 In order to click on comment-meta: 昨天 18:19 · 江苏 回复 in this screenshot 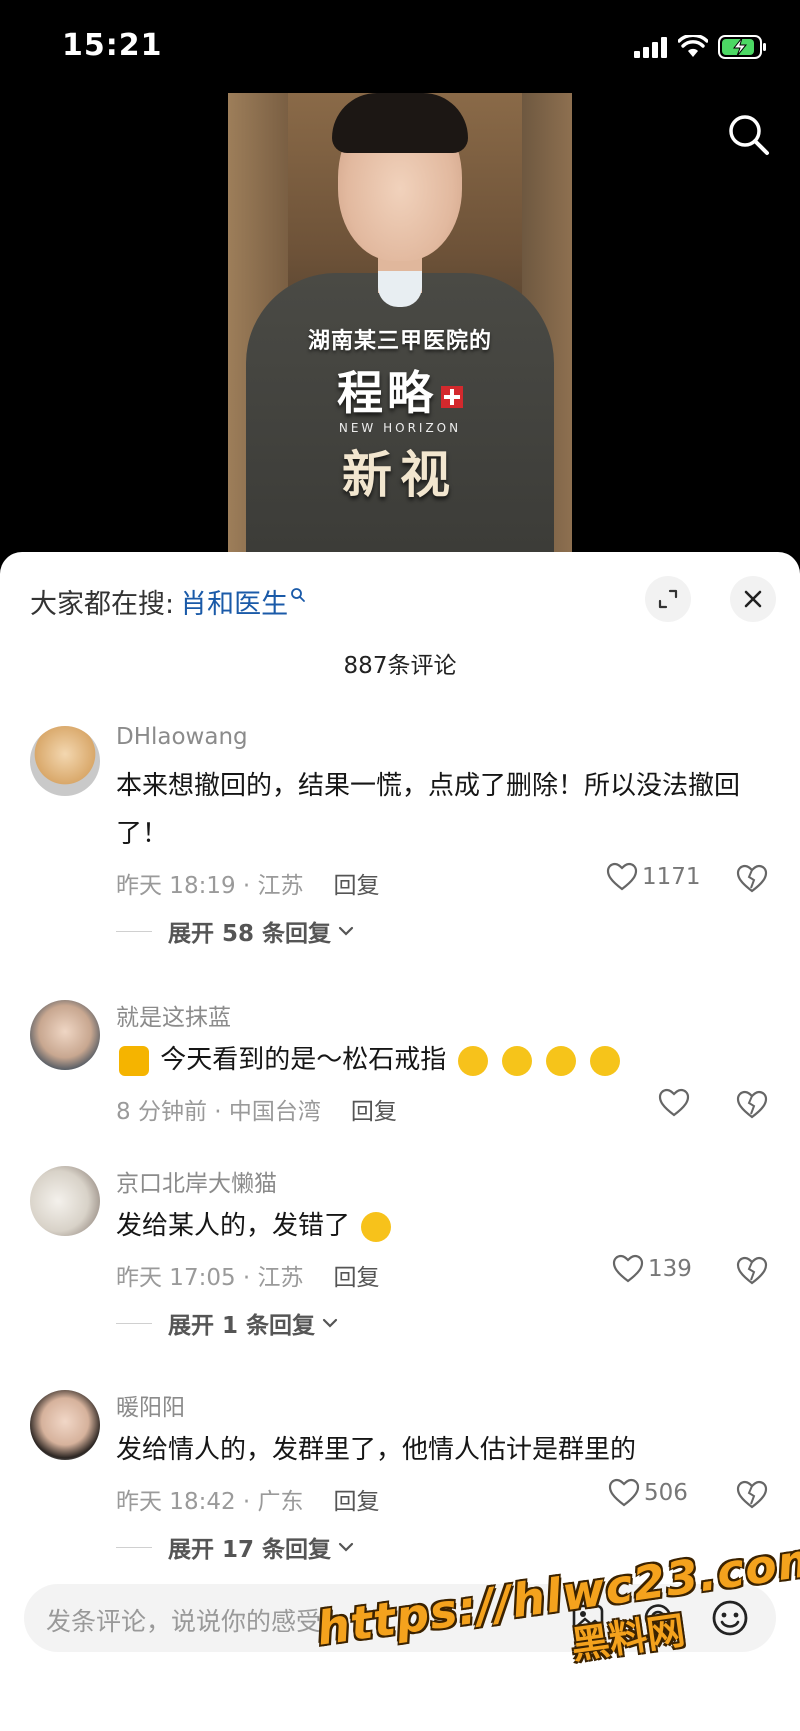, I will do `click(248, 883)`.